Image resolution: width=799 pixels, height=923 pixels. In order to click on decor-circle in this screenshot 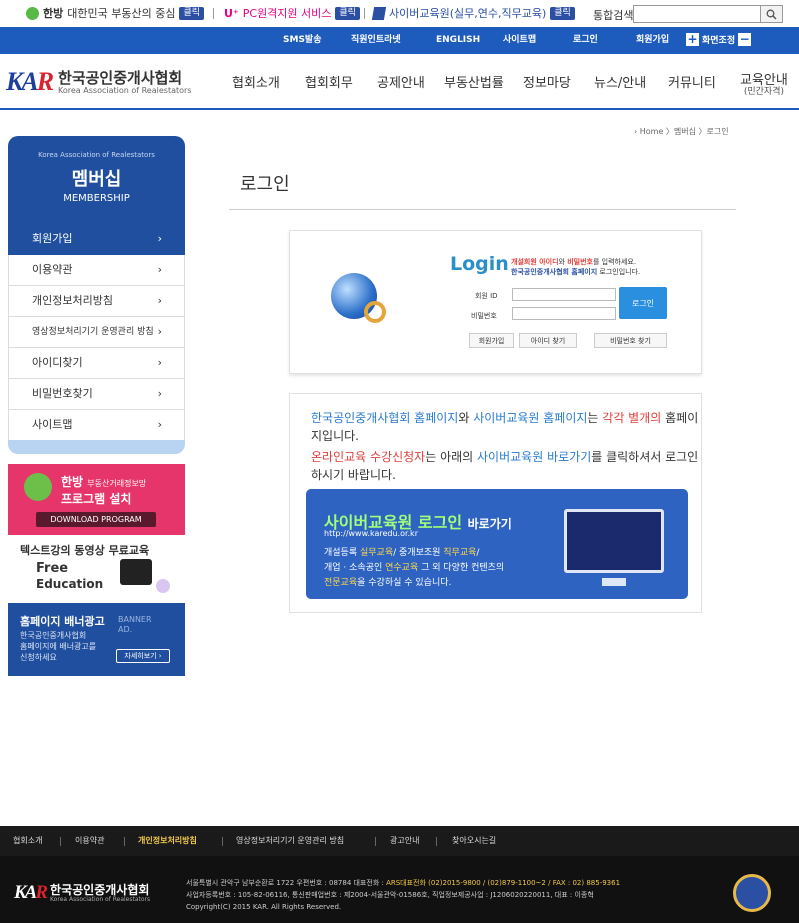, I will do `click(163, 586)`.